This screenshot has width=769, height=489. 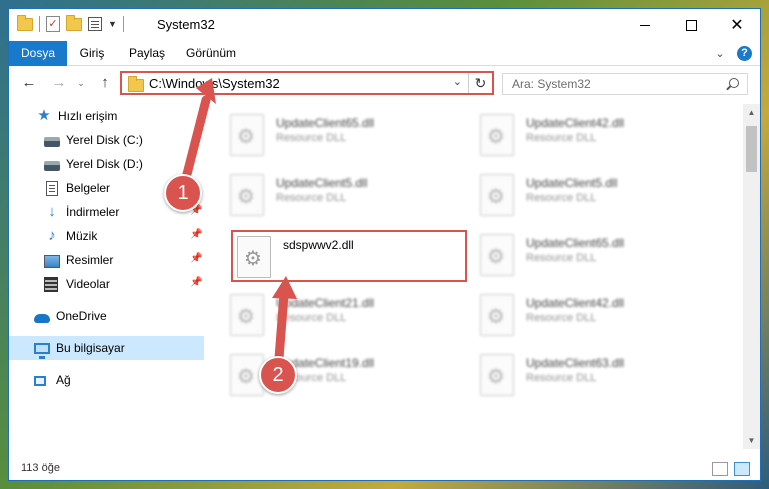 What do you see at coordinates (29, 83) in the screenshot?
I see `back-arrow-icon: ←` at bounding box center [29, 83].